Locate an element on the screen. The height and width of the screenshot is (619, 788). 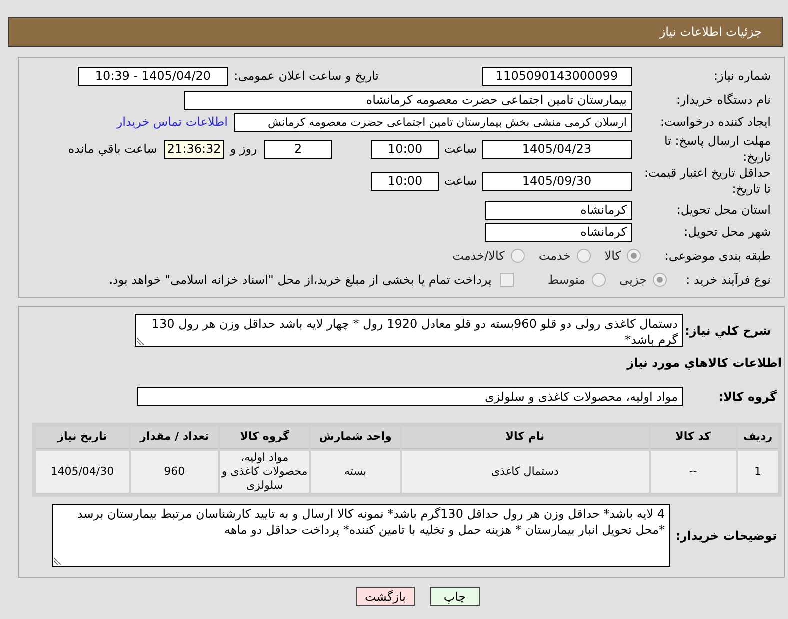
table-cell: 960 is located at coordinates (174, 472).